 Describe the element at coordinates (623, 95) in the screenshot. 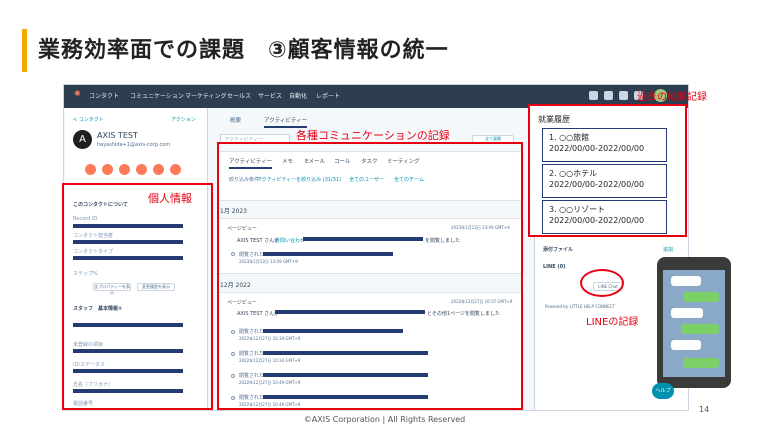

I see `settings-gear-icon` at that location.